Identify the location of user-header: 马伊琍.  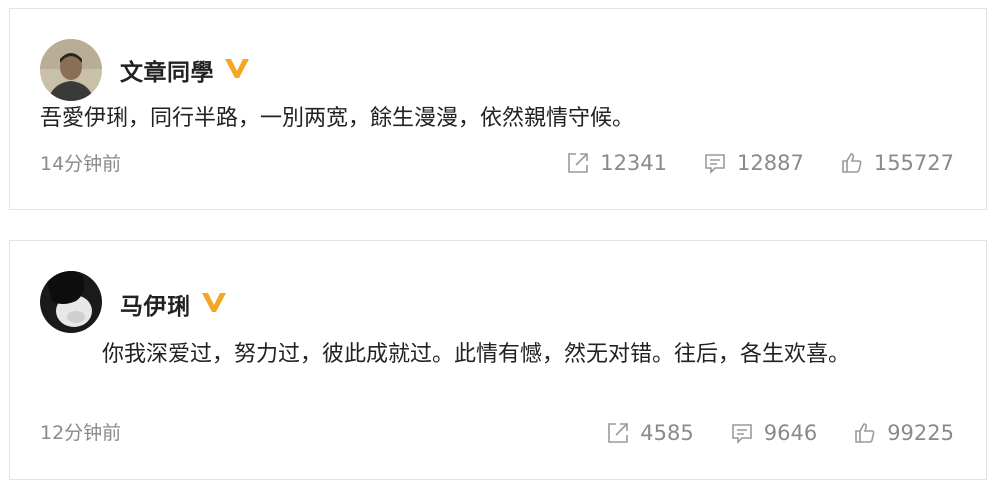
(173, 304).